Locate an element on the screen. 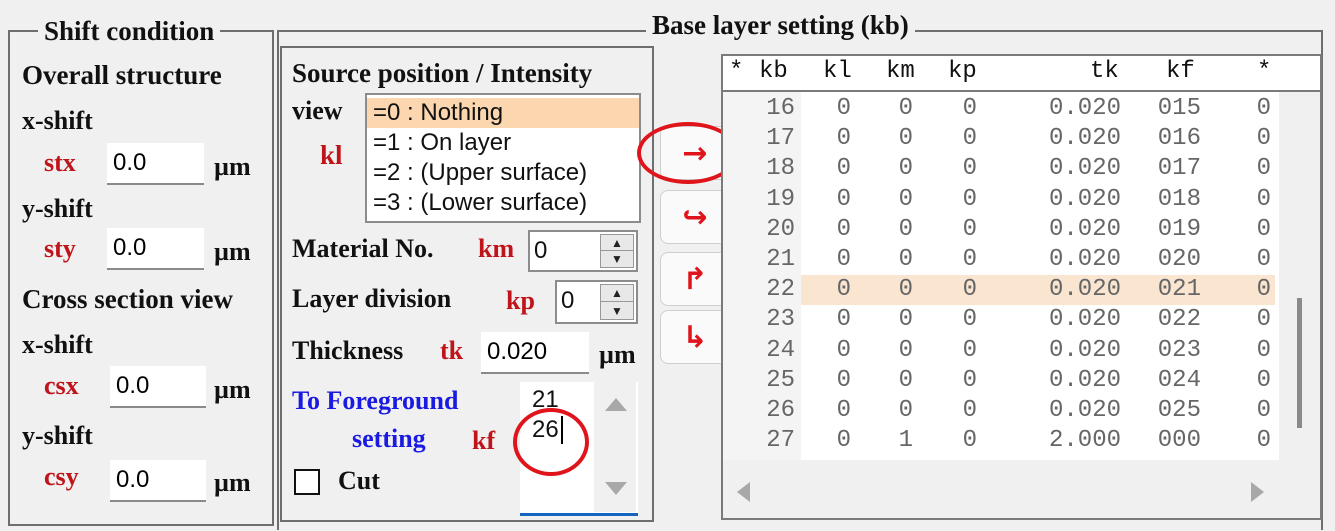 The width and height of the screenshot is (1335, 531). arrow-right-button: → is located at coordinates (695, 153).